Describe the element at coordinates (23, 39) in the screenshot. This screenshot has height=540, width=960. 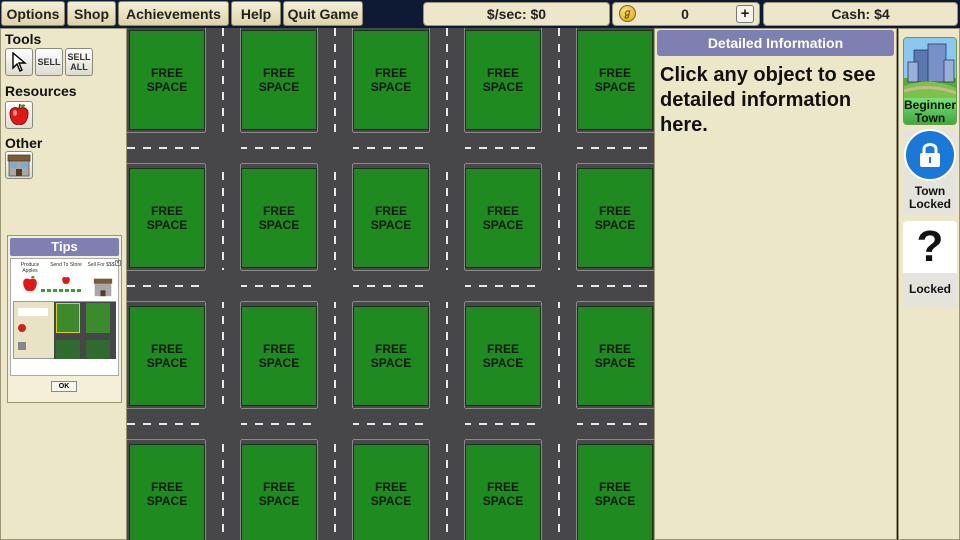
I see `tools-title: Tools` at that location.